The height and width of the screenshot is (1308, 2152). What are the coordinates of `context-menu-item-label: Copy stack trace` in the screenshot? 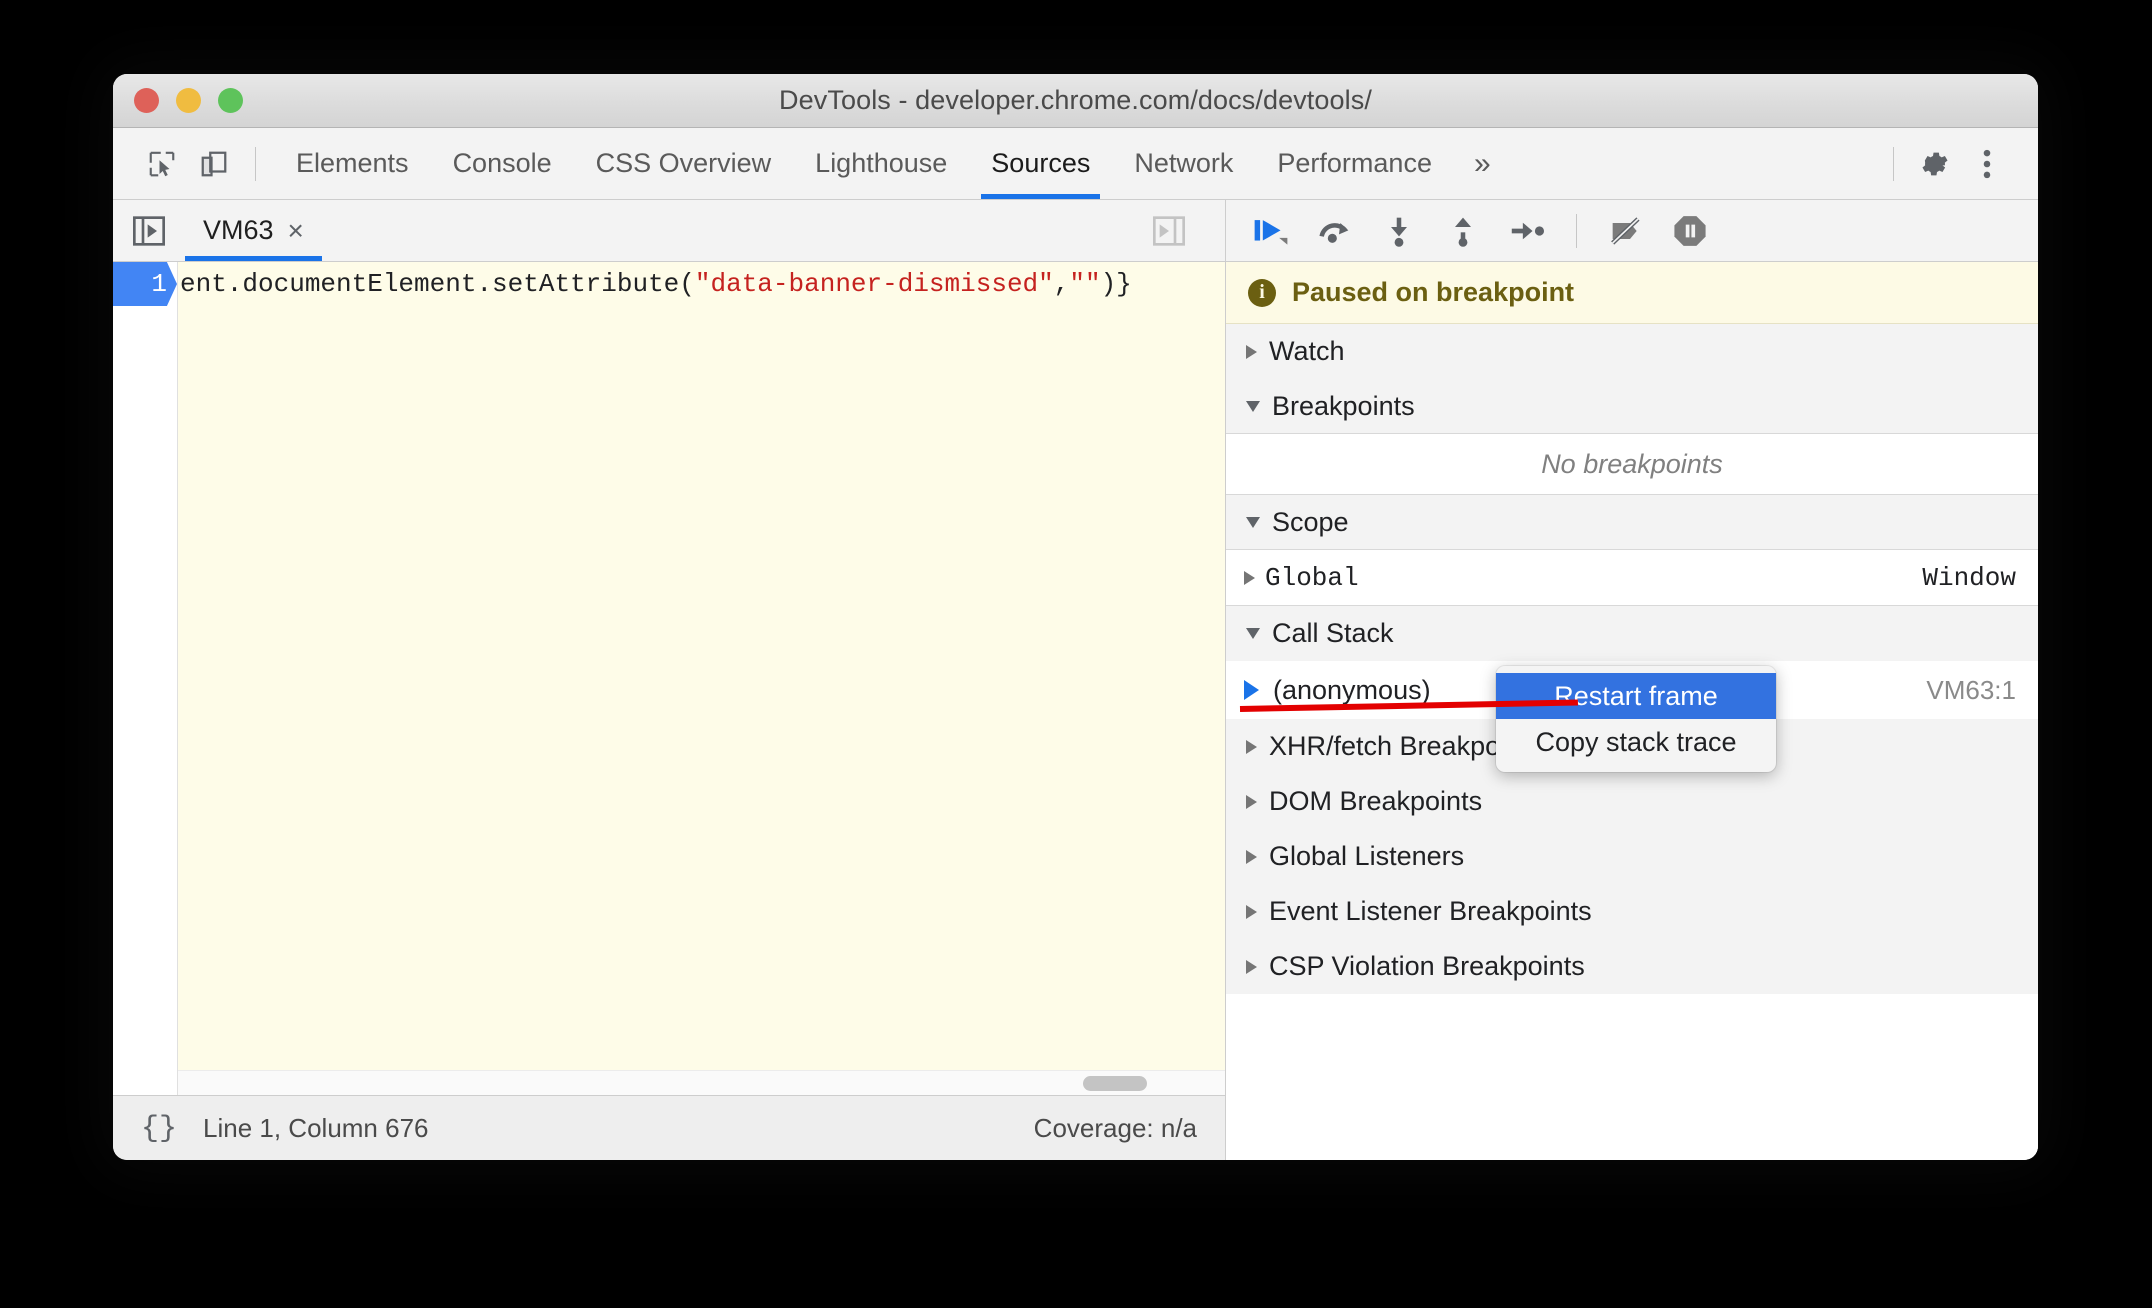 It's located at (1636, 741).